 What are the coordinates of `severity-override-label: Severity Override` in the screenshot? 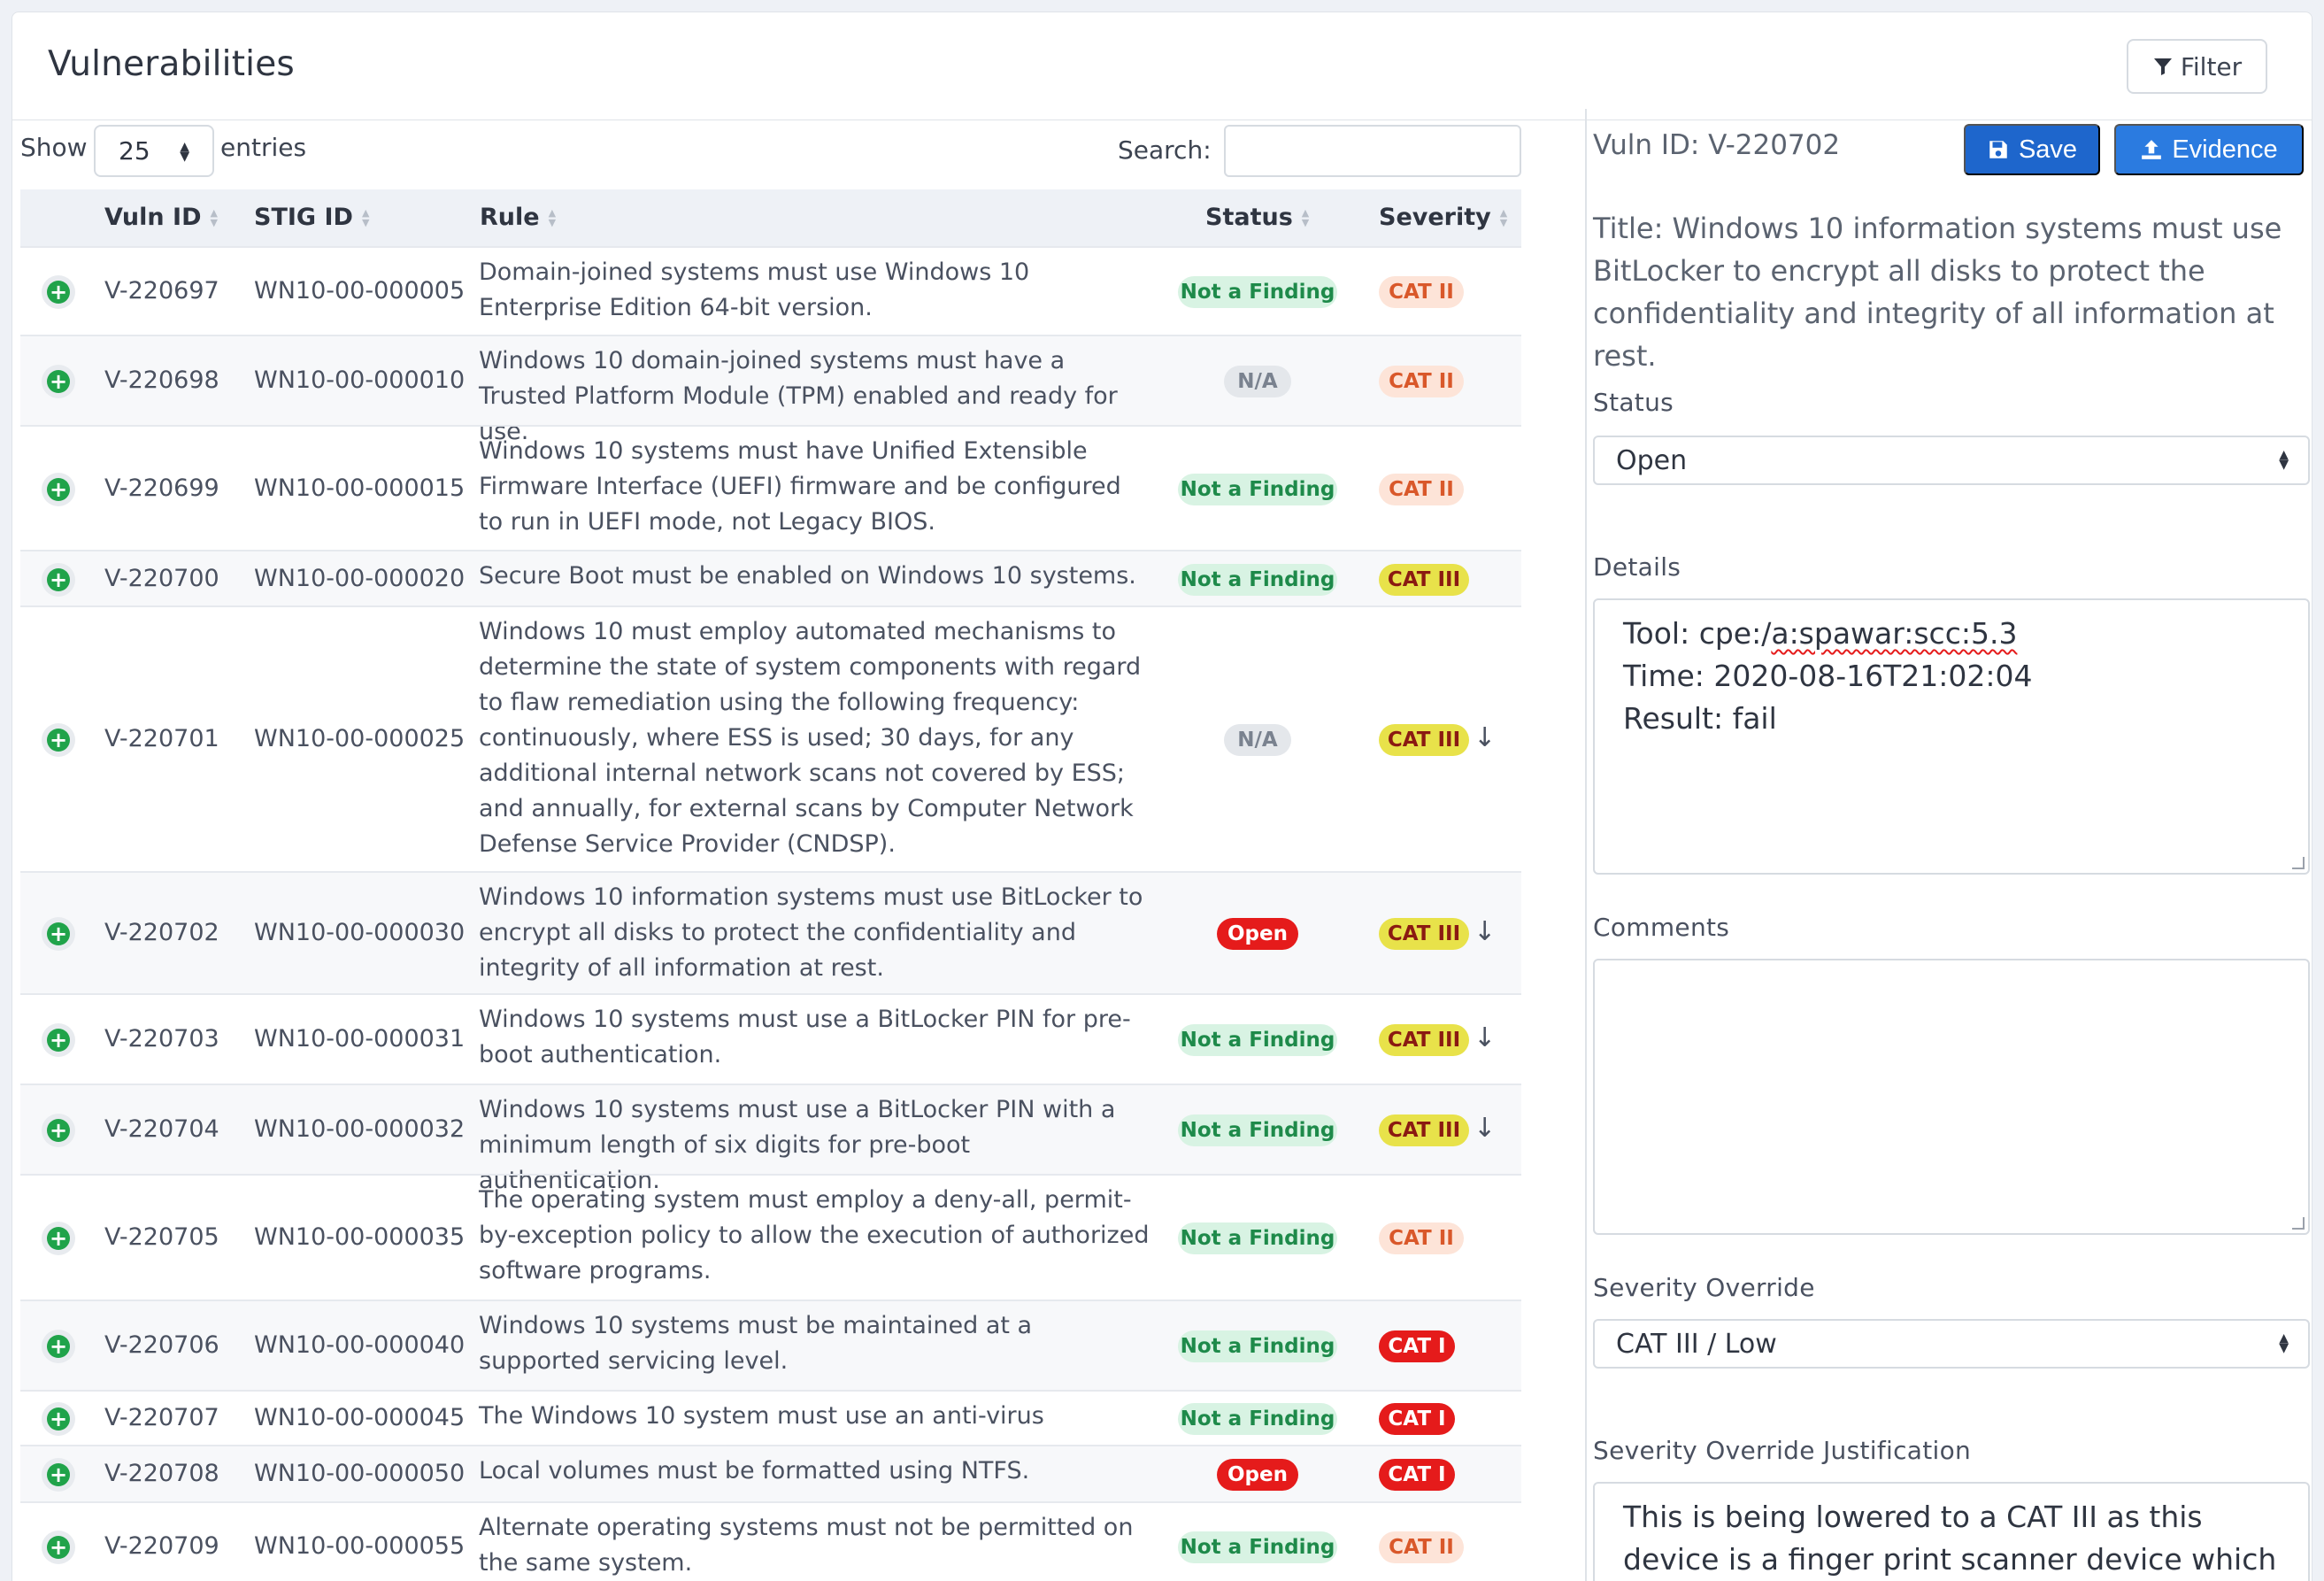 It's located at (1704, 1287).